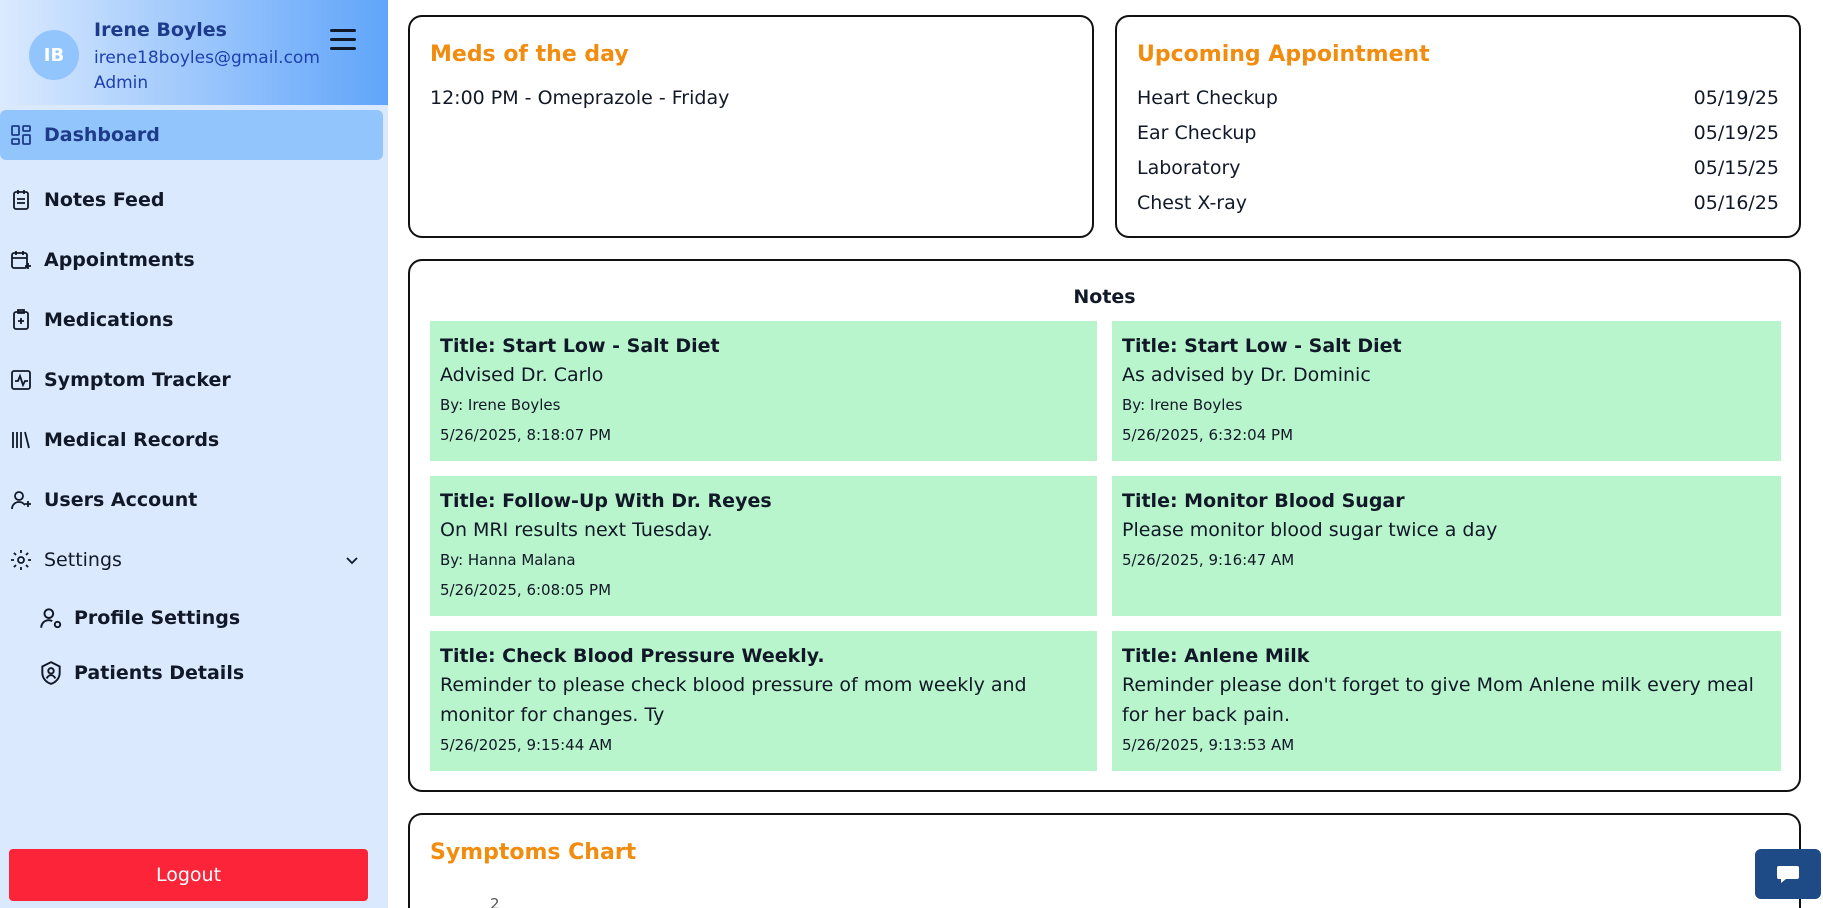 The width and height of the screenshot is (1823, 908). Describe the element at coordinates (1263, 501) in the screenshot. I see `note-title: Title: Monitor Blood Sugar` at that location.